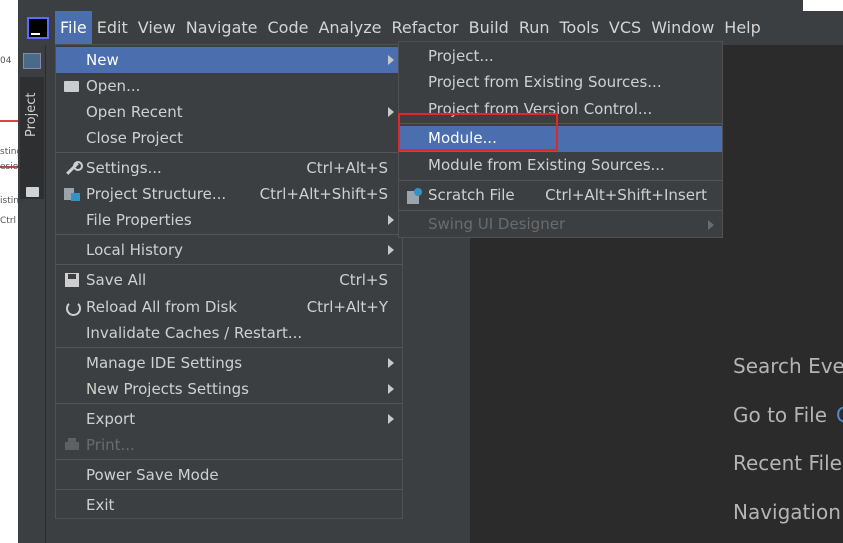  Describe the element at coordinates (162, 307) in the screenshot. I see `menu-item-label: Reload All from Disk` at that location.